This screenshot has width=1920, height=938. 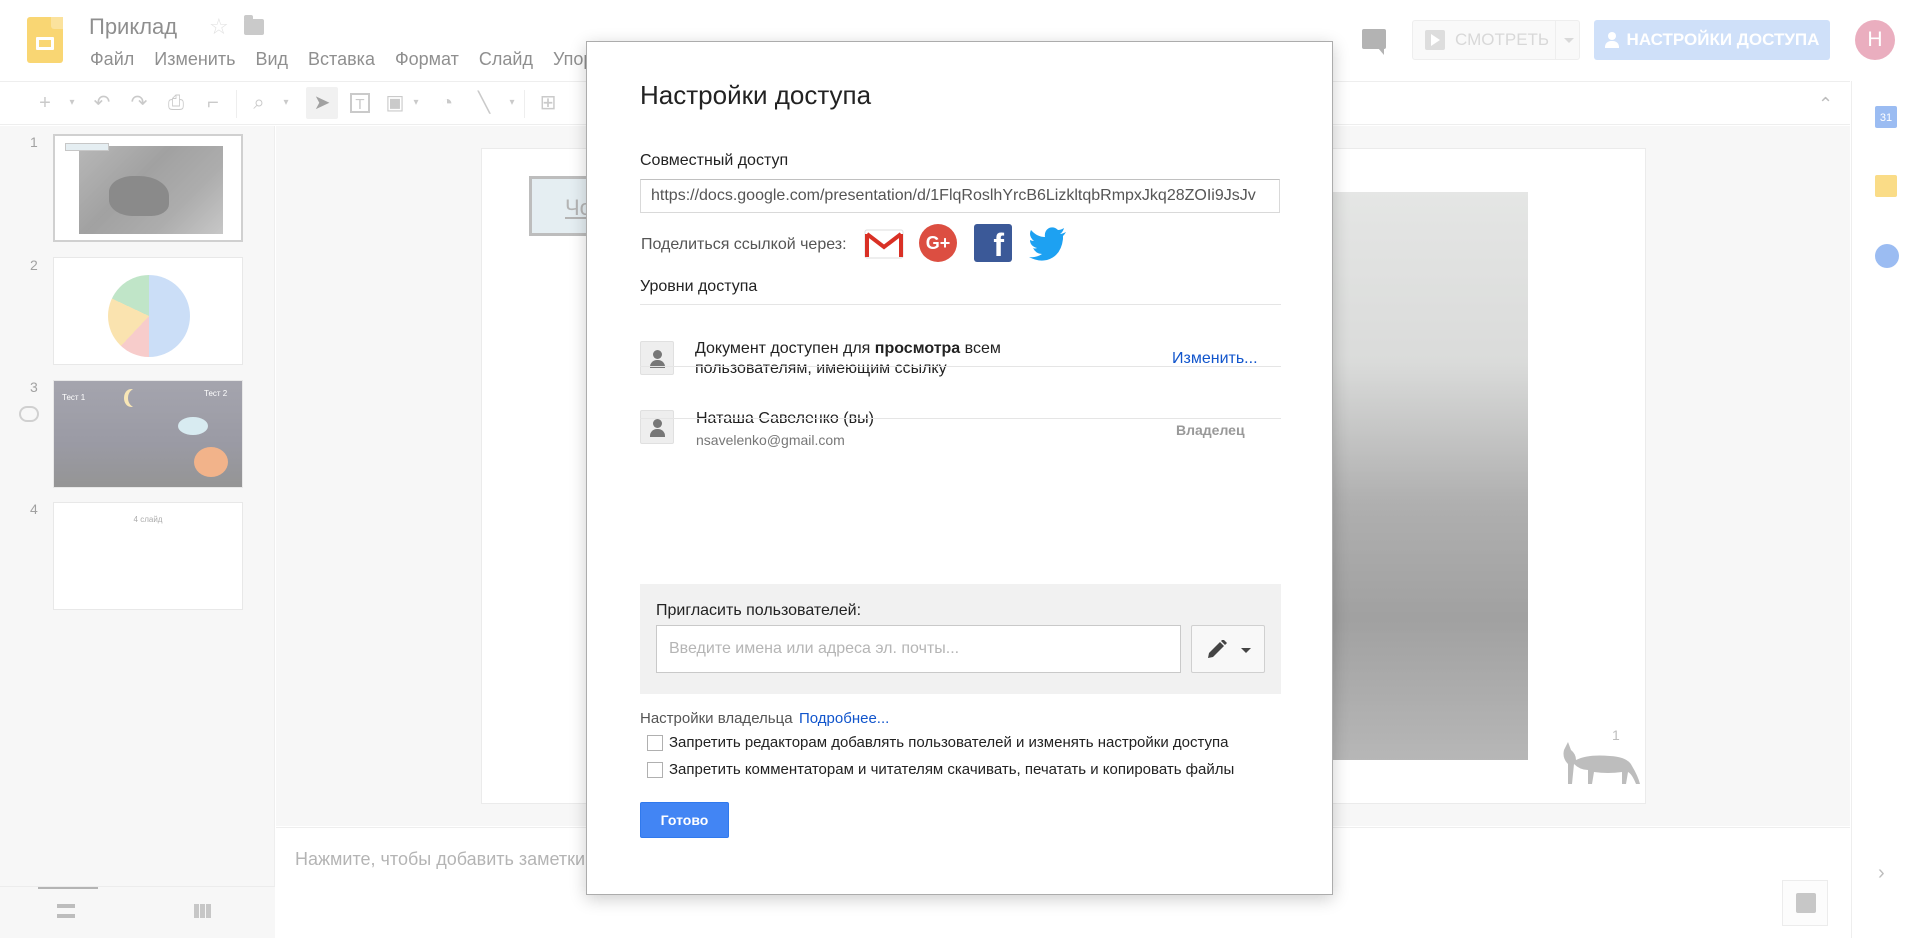 What do you see at coordinates (1217, 649) in the screenshot?
I see `pencil-icon` at bounding box center [1217, 649].